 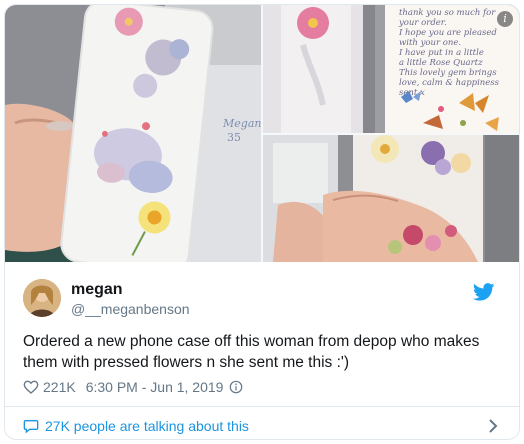 What do you see at coordinates (97, 290) in the screenshot?
I see `author-name: megan` at bounding box center [97, 290].